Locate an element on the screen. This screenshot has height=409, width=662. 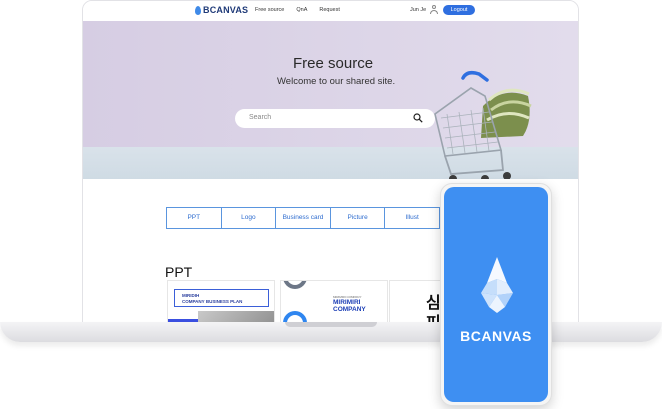
thumbnail-card: MIRIMIRI COMPANY MIRIMIRI COMPANY is located at coordinates (334, 303).